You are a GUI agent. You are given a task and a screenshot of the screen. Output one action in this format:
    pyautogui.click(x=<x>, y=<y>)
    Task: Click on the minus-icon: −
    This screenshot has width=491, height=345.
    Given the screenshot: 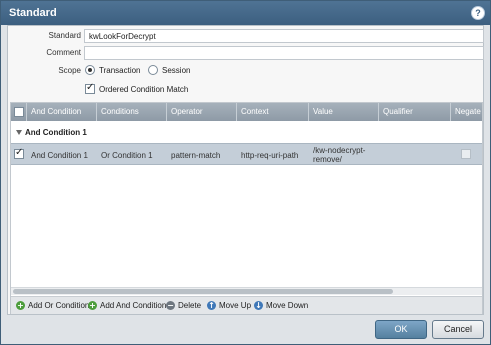 What is the action you would take?
    pyautogui.click(x=170, y=305)
    